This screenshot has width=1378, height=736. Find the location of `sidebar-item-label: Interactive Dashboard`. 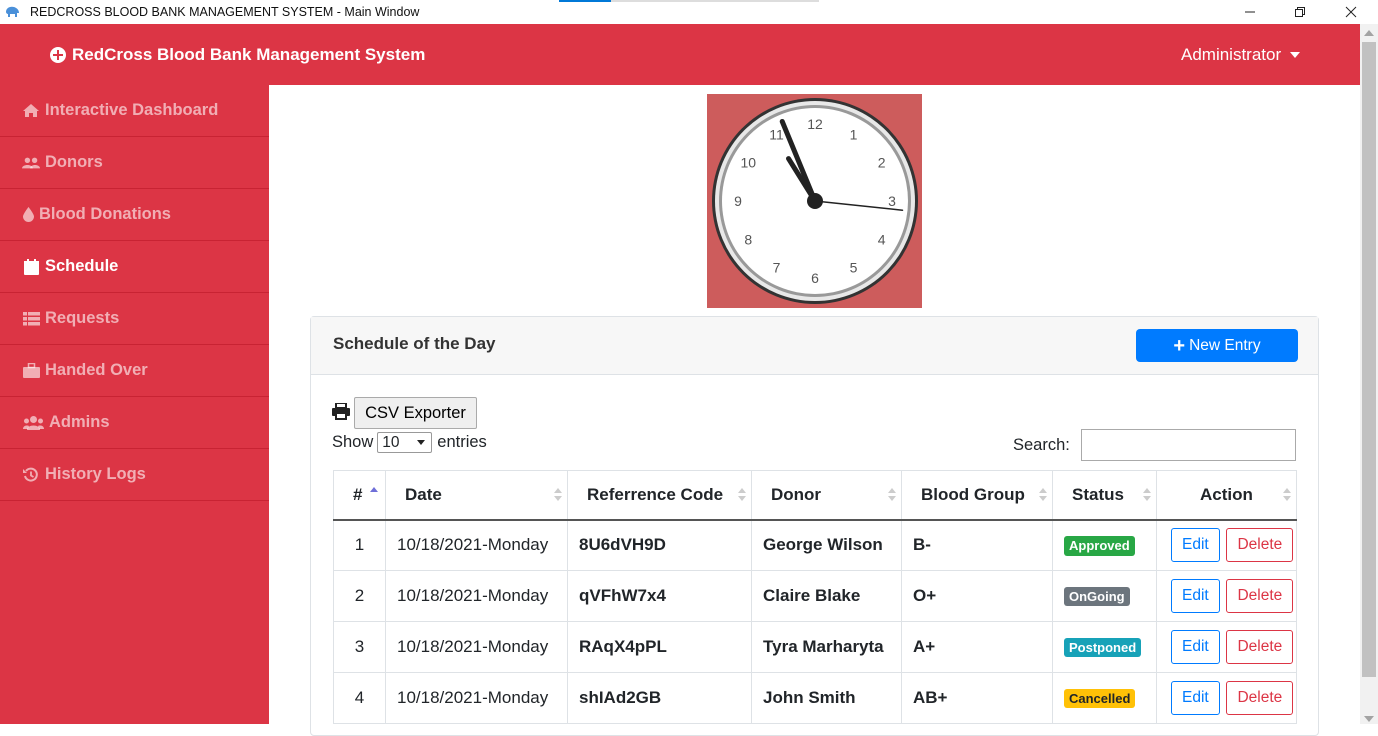

sidebar-item-label: Interactive Dashboard is located at coordinates (132, 110).